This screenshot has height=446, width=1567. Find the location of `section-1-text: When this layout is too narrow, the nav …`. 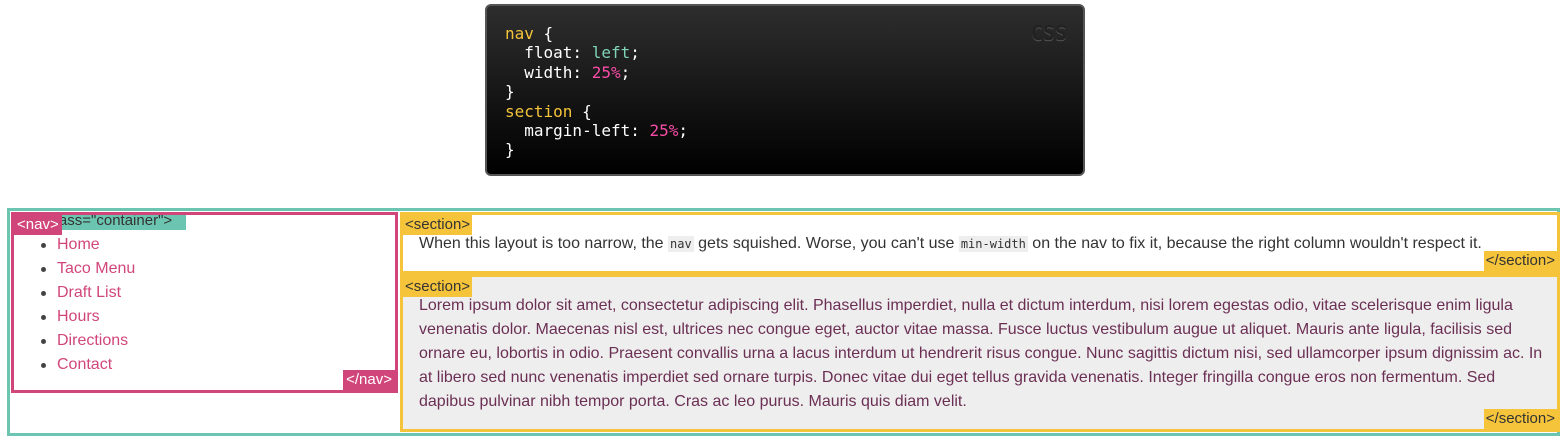

section-1-text: When this layout is too narrow, the nav … is located at coordinates (950, 244).